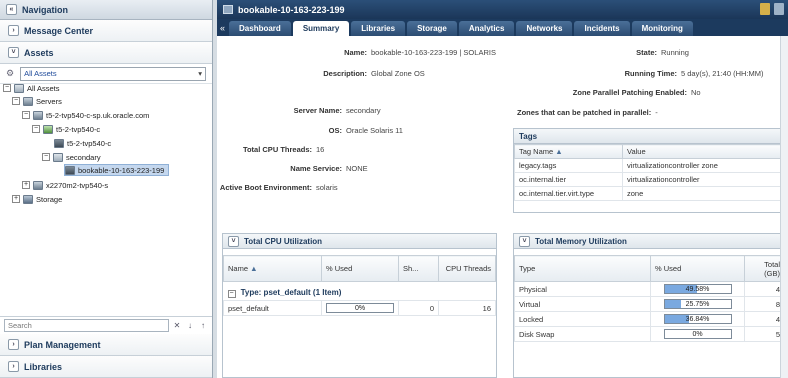 The width and height of the screenshot is (788, 378). What do you see at coordinates (65, 185) in the screenshot?
I see `tree-node-x2270: + x2270m2-tvp540-s` at bounding box center [65, 185].